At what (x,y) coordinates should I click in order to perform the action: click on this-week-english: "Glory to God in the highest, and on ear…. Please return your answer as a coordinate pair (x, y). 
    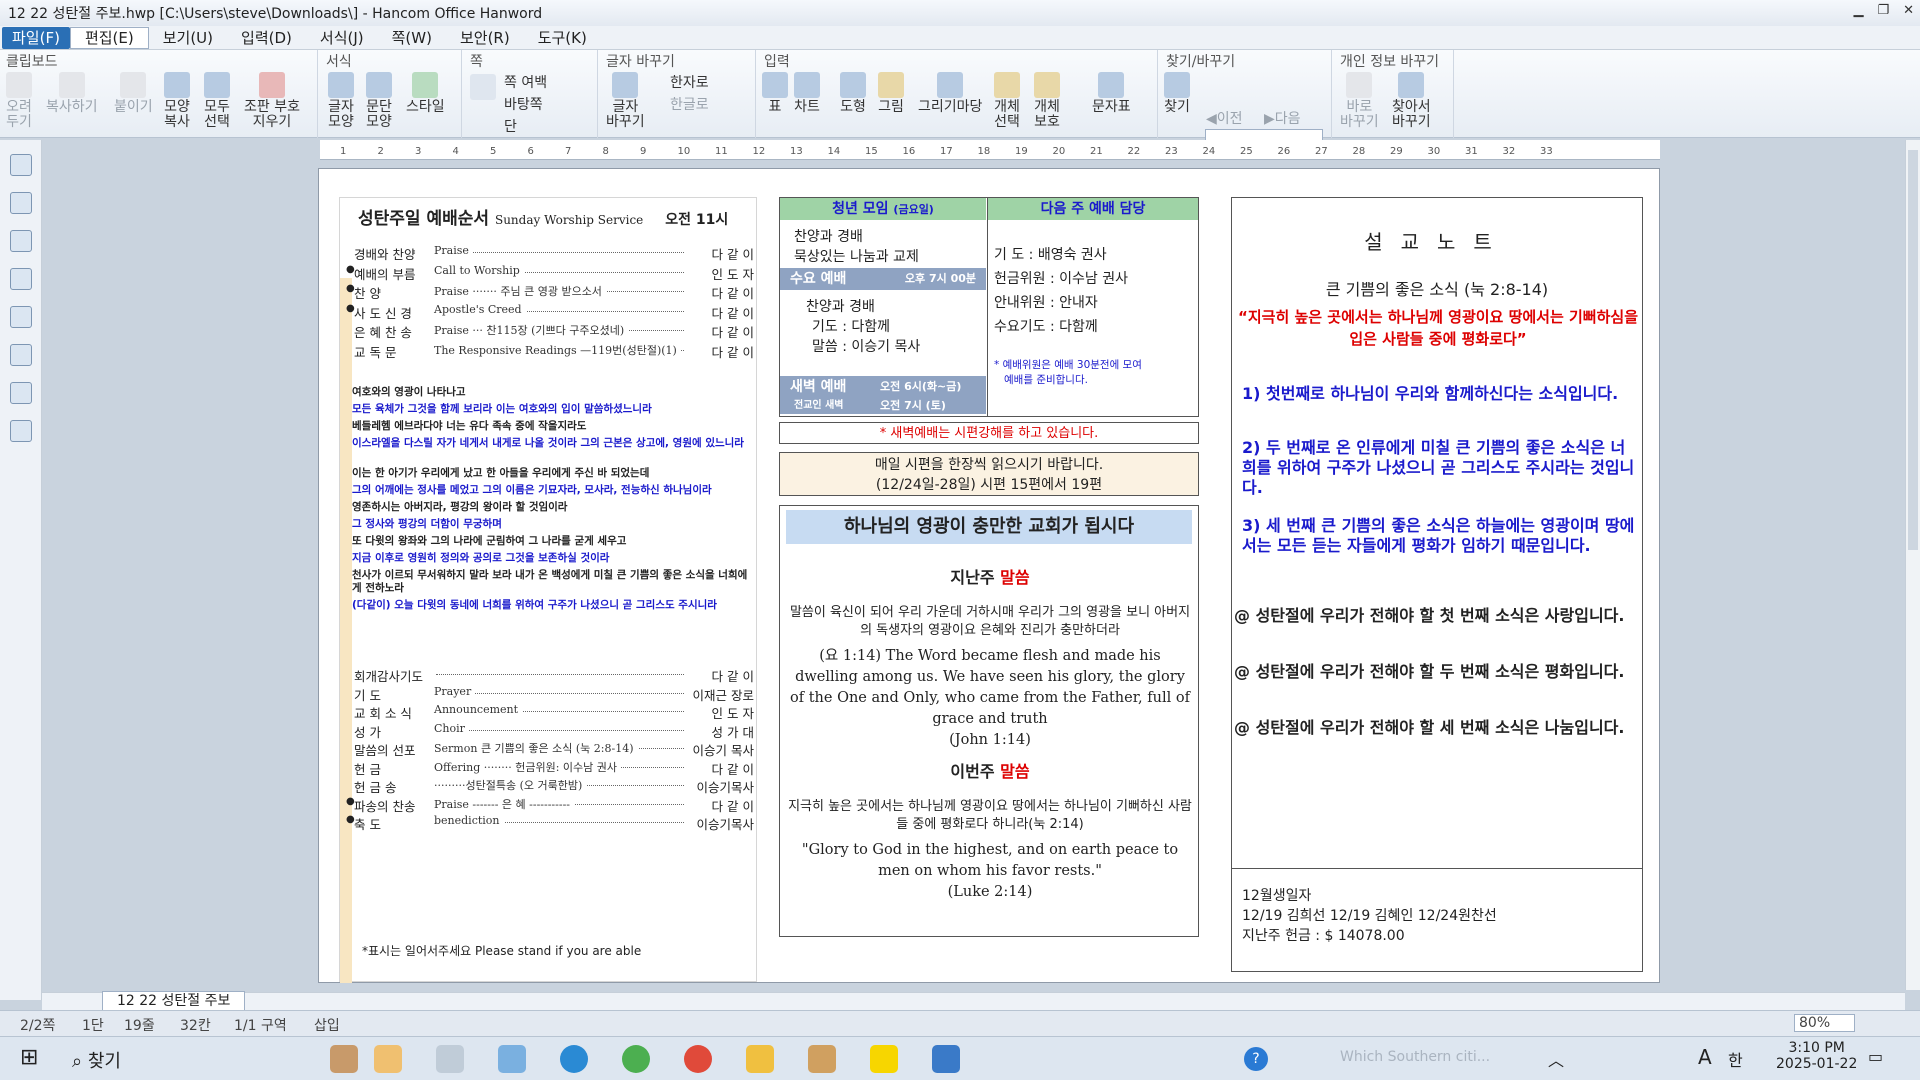
    Looking at the image, I should click on (990, 860).